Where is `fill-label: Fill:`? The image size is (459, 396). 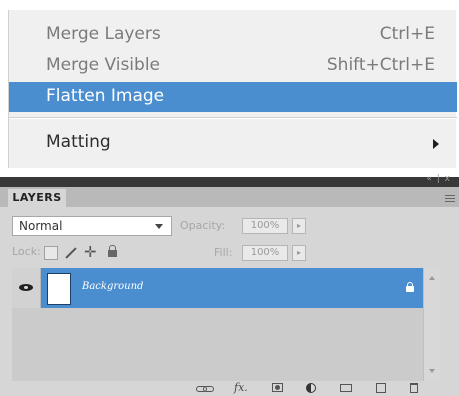
fill-label: Fill: is located at coordinates (223, 252).